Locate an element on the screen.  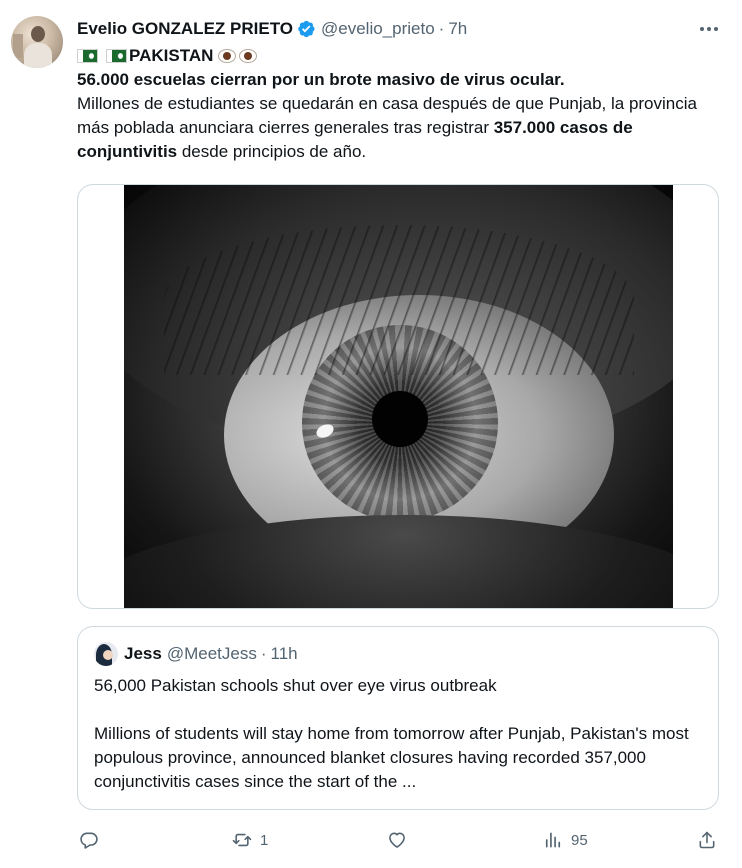
quote-author-avatar is located at coordinates (106, 654).